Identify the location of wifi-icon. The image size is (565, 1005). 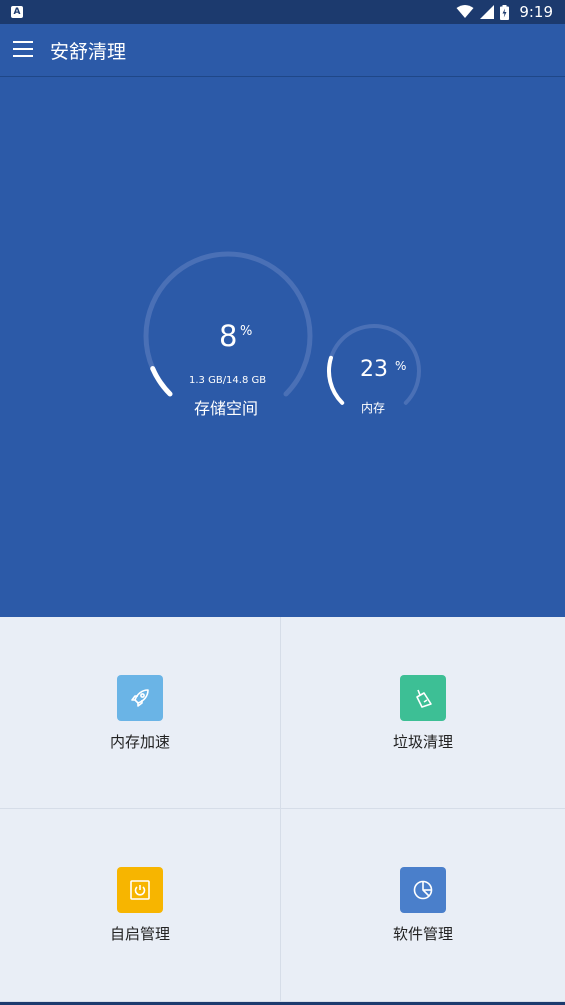
(465, 11).